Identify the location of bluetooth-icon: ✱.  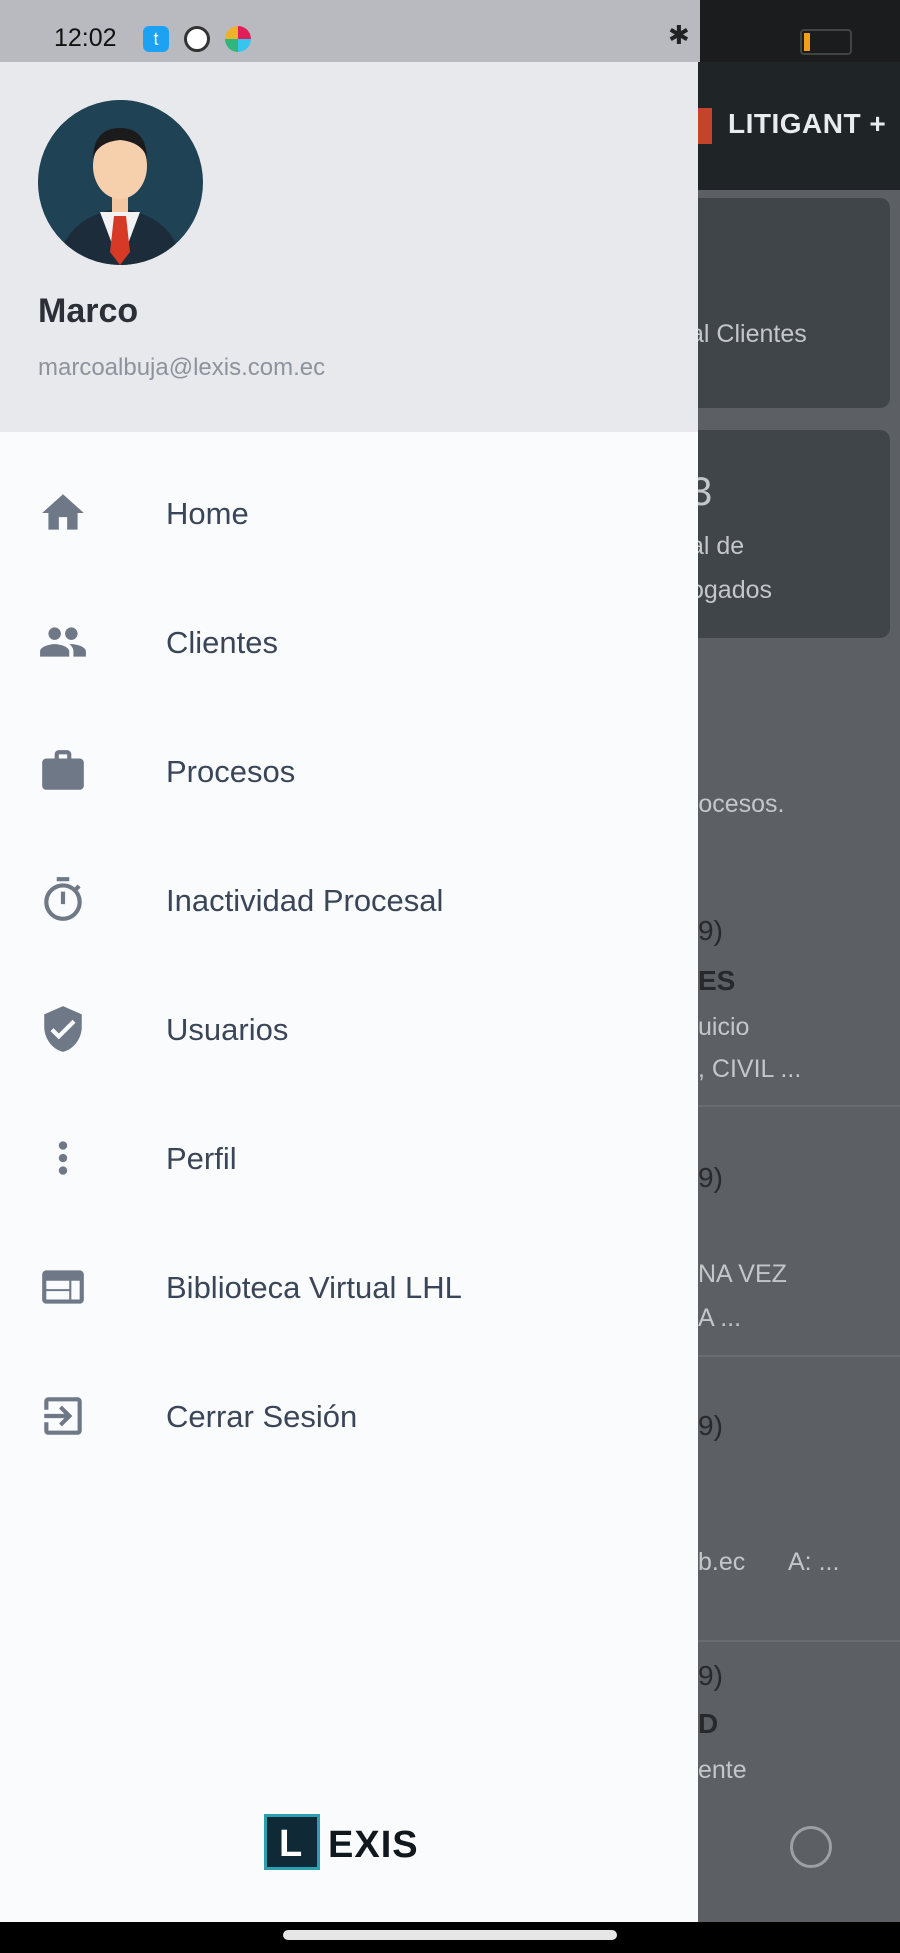
(679, 35).